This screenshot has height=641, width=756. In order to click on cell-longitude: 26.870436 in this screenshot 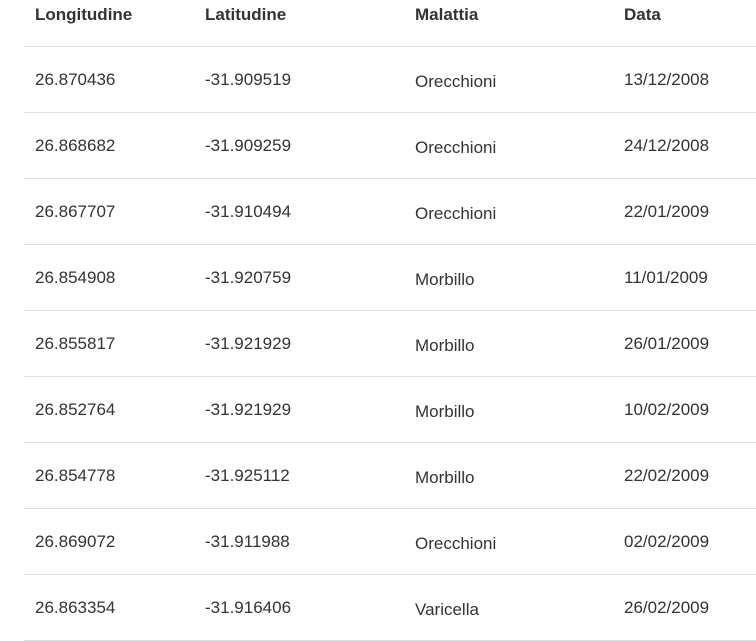, I will do `click(109, 79)`.